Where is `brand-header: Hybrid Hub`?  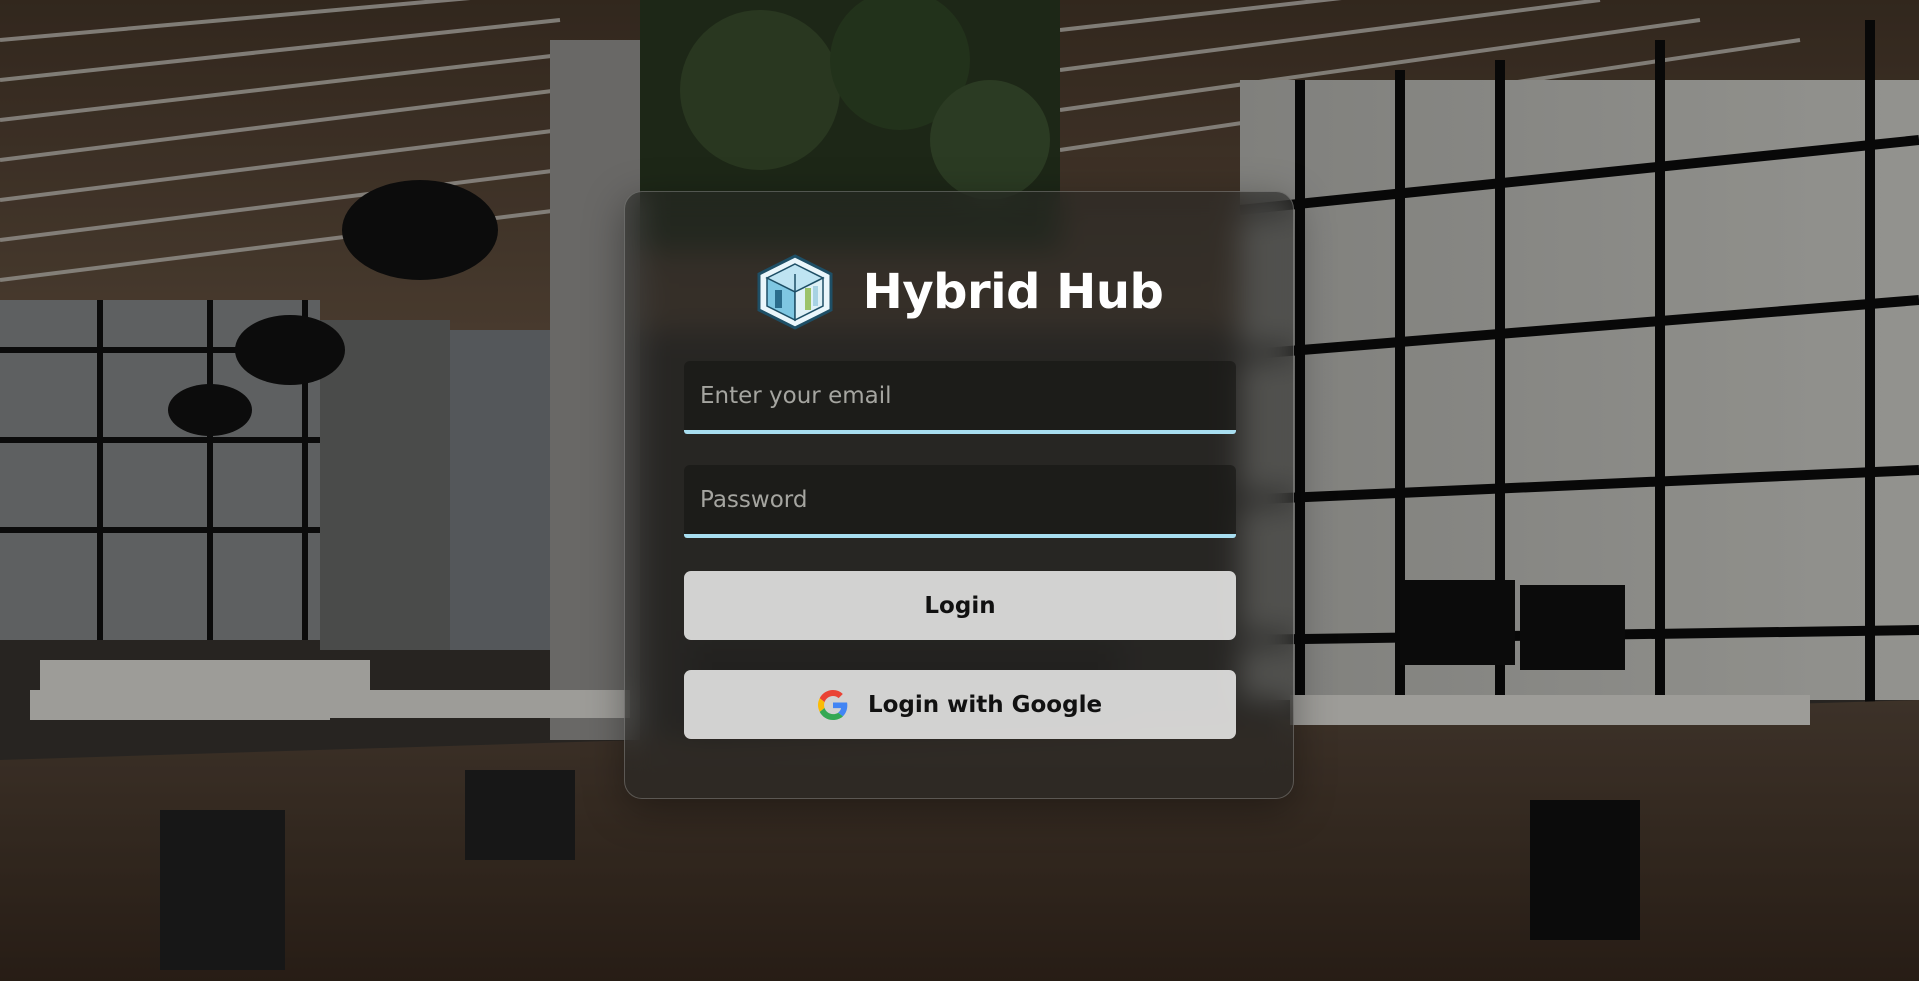
brand-header: Hybrid Hub is located at coordinates (959, 292).